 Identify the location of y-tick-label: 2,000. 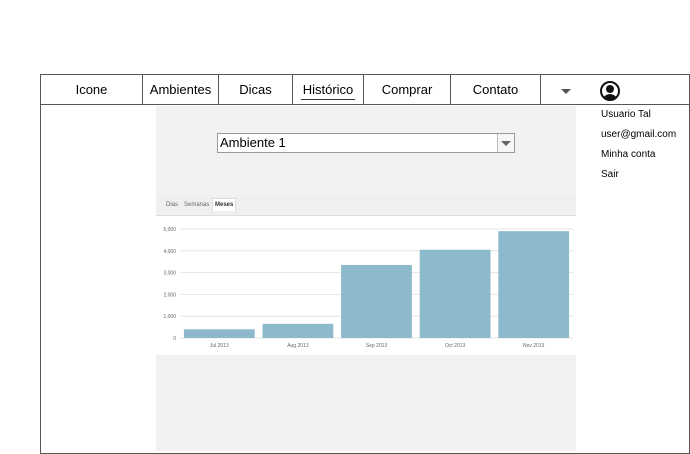
(169, 295).